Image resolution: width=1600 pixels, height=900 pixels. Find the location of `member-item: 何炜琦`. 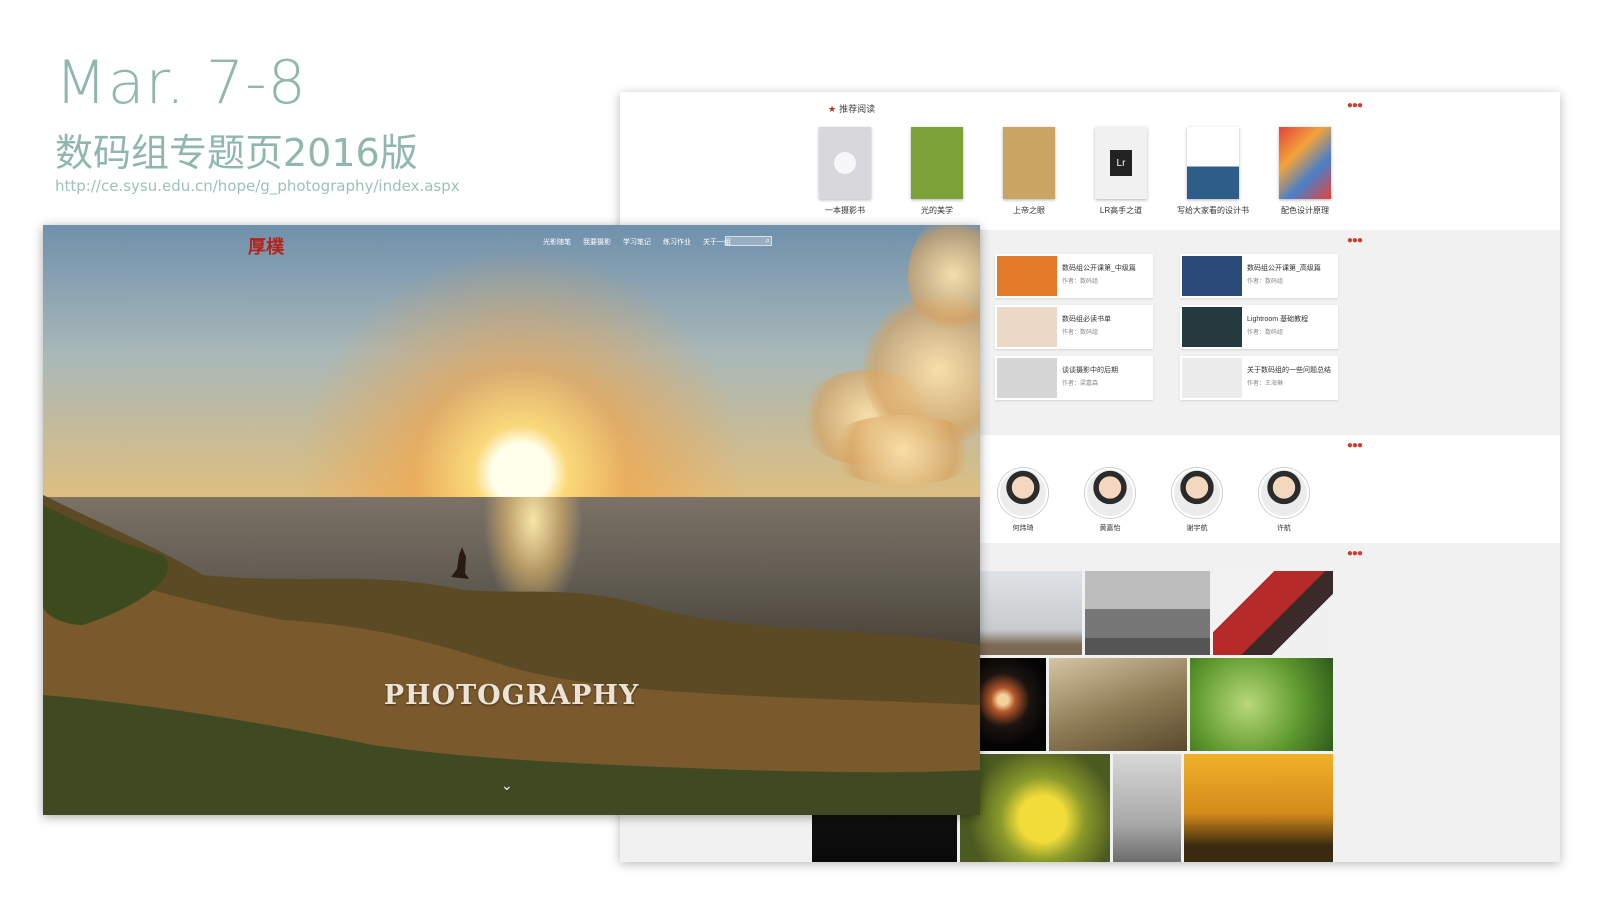

member-item: 何炜琦 is located at coordinates (1023, 500).